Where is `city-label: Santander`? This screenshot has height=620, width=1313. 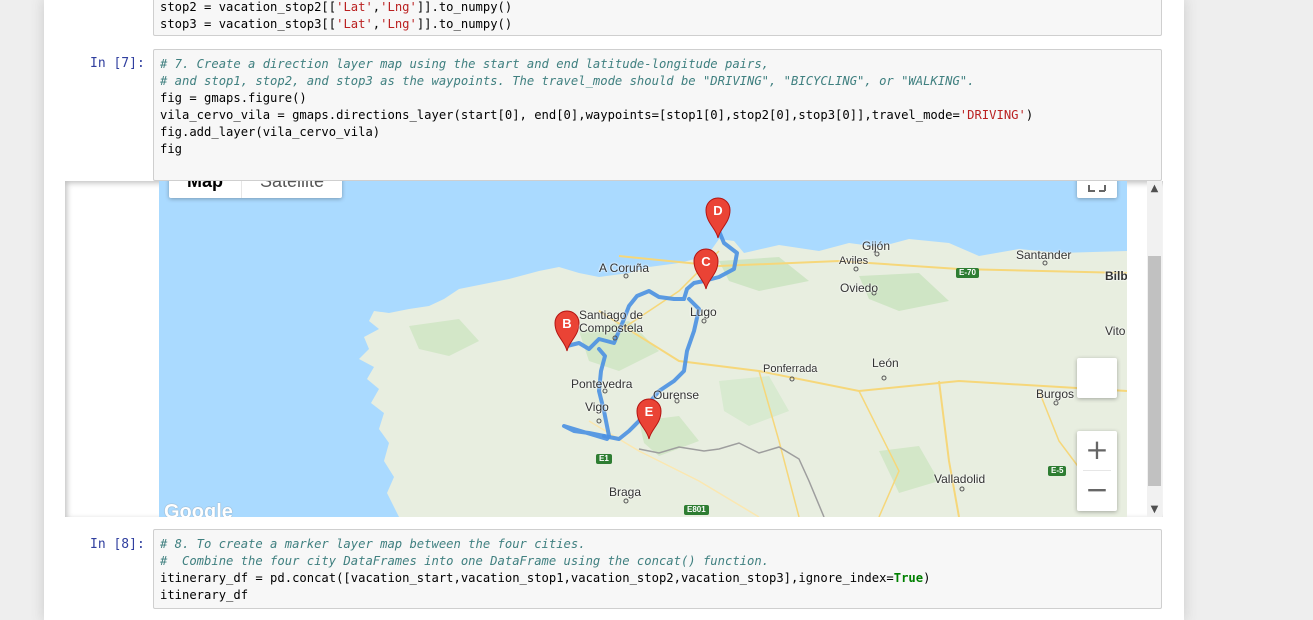 city-label: Santander is located at coordinates (1044, 255).